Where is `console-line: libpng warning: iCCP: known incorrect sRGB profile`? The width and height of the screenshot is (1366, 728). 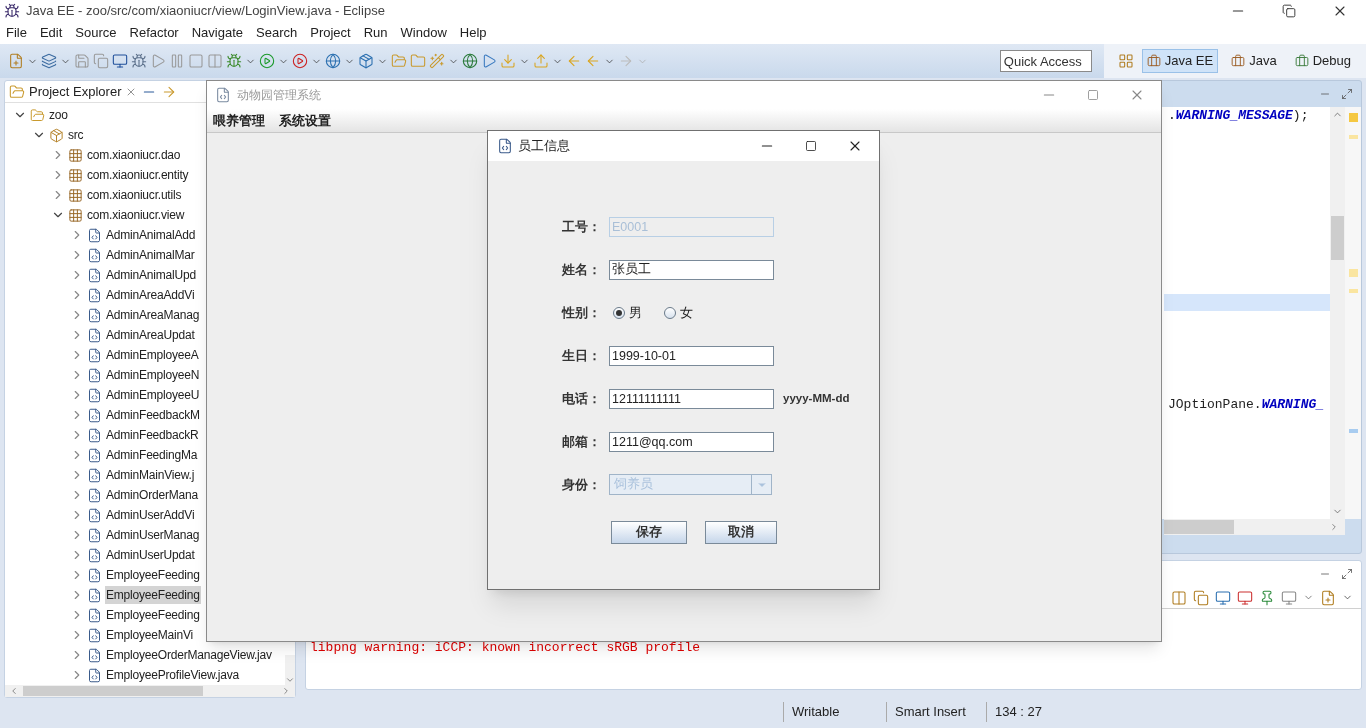 console-line: libpng warning: iCCP: known incorrect sRGB profile is located at coordinates (506, 648).